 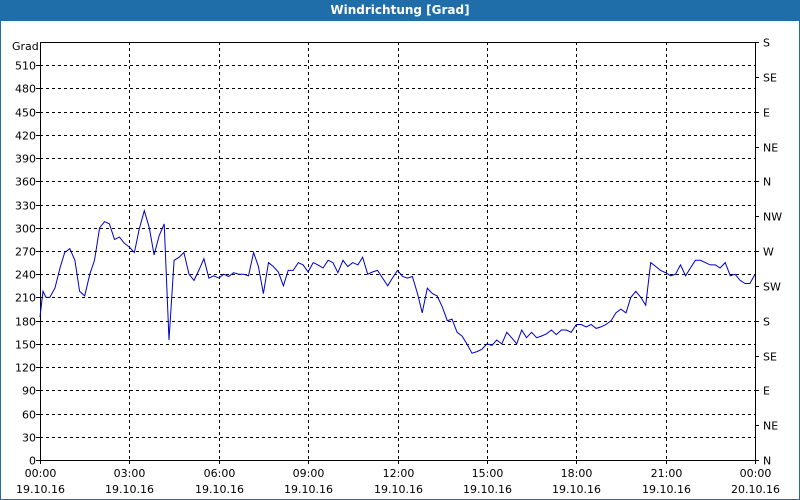 I want to click on y-tick-label: 270, so click(x=25, y=252).